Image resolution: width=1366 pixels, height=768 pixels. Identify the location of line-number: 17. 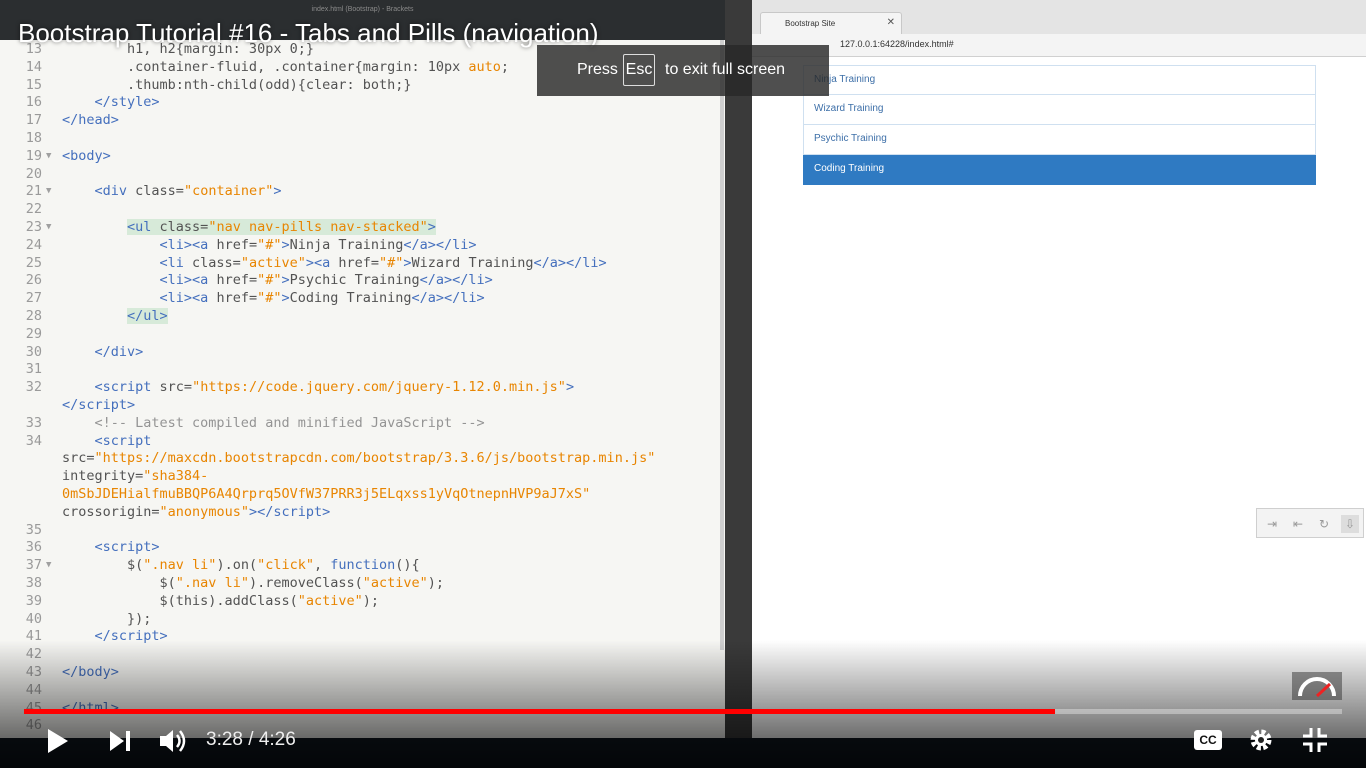
(33, 120).